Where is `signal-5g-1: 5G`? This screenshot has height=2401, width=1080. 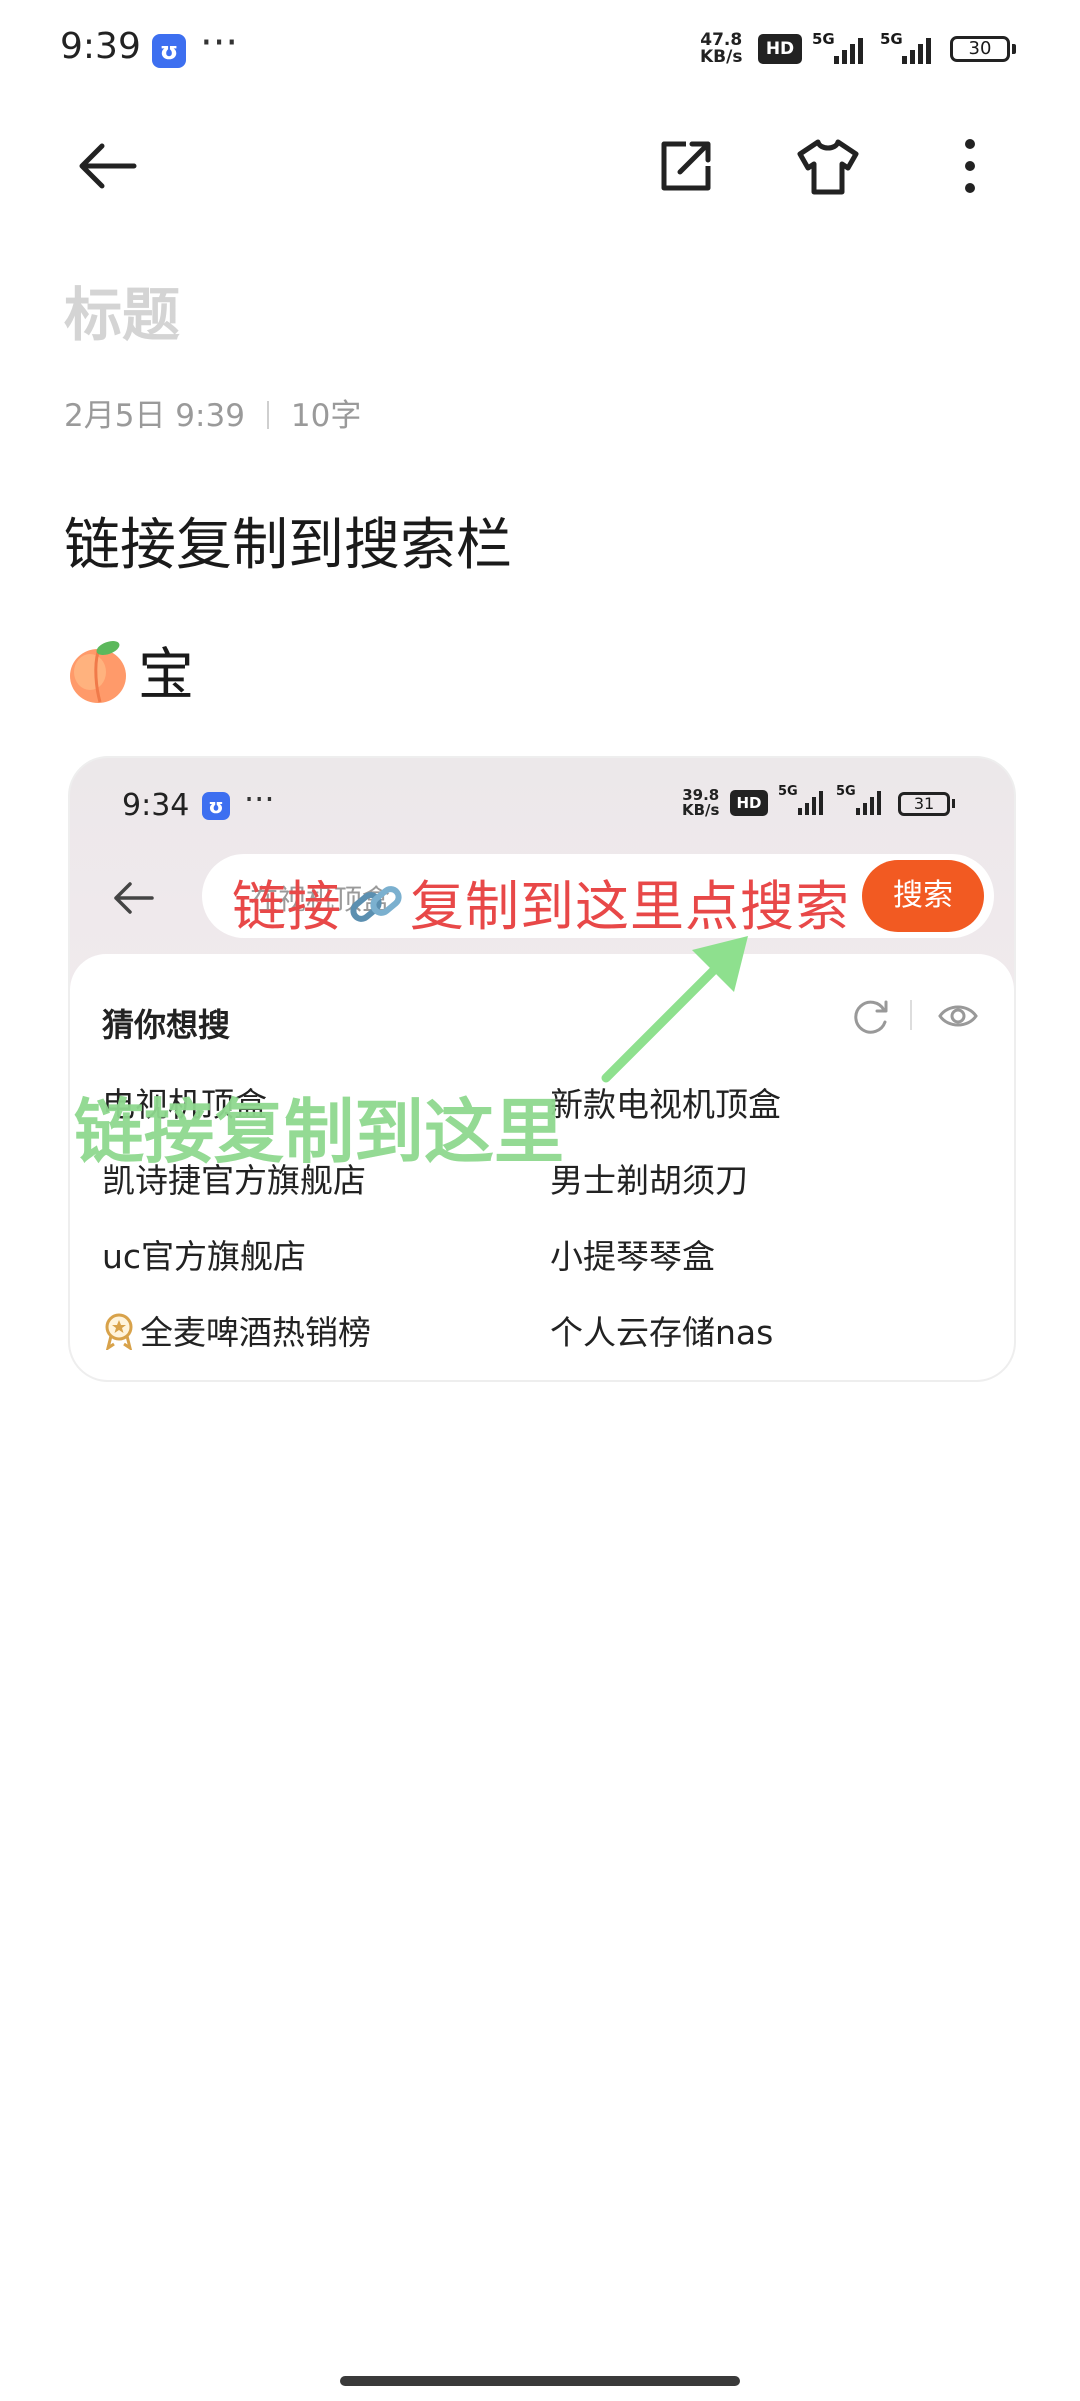
signal-5g-1: 5G is located at coordinates (842, 52).